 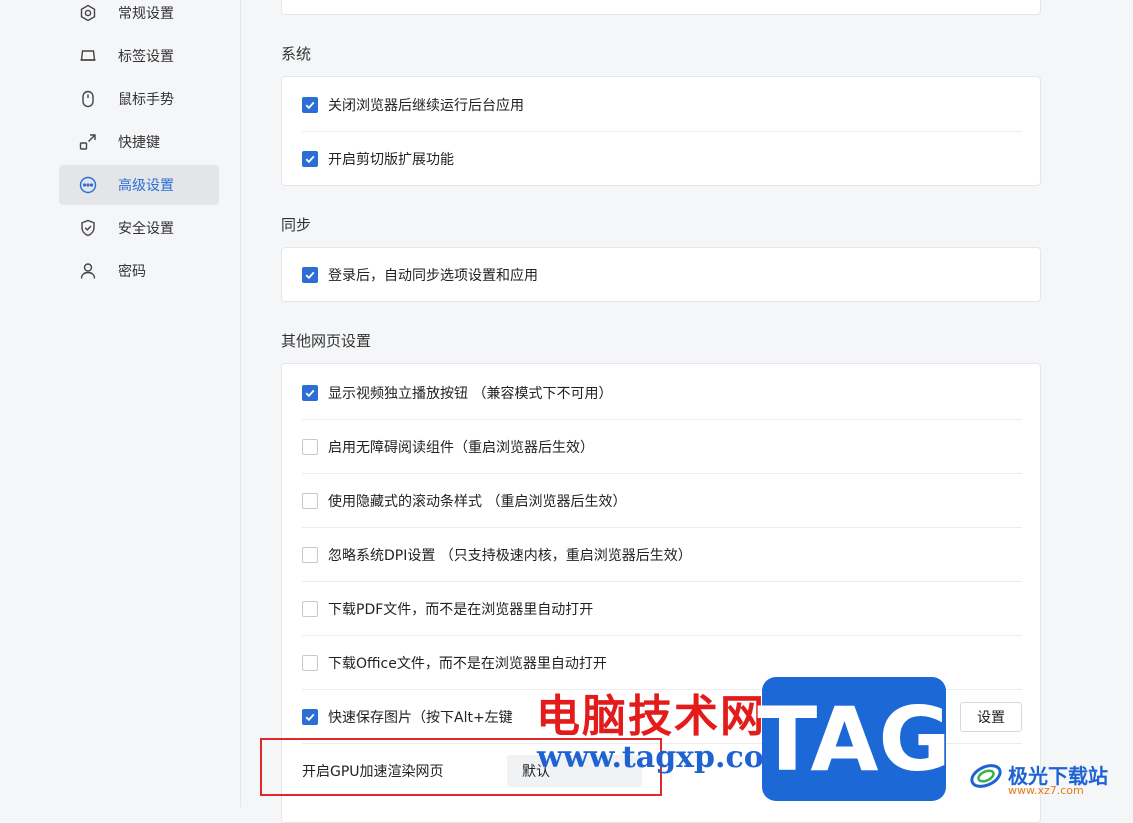 I want to click on sidebar-item-tabs: 标签设置, so click(x=139, y=56).